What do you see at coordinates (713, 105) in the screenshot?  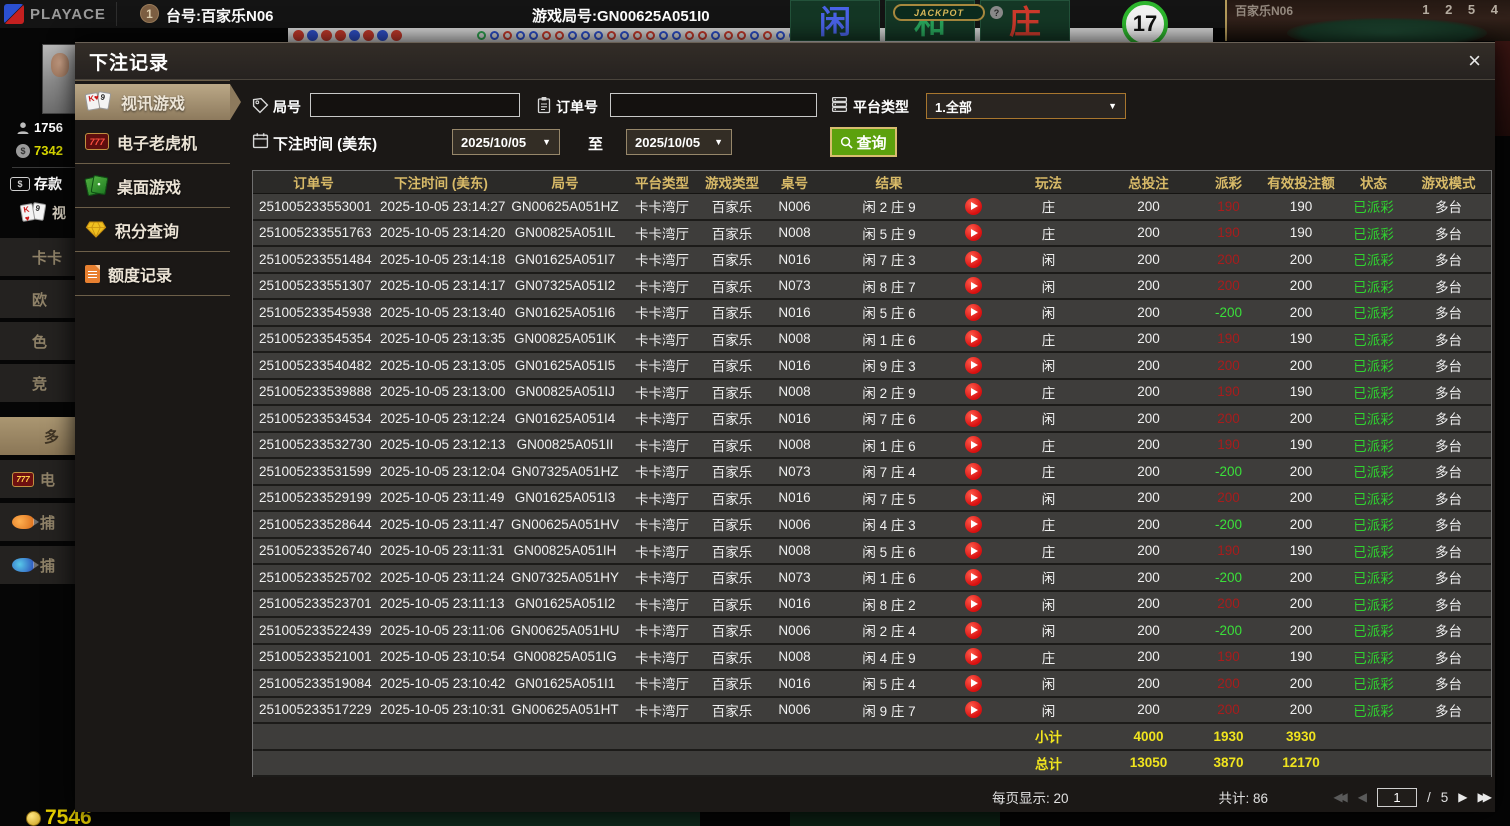 I see `order-input` at bounding box center [713, 105].